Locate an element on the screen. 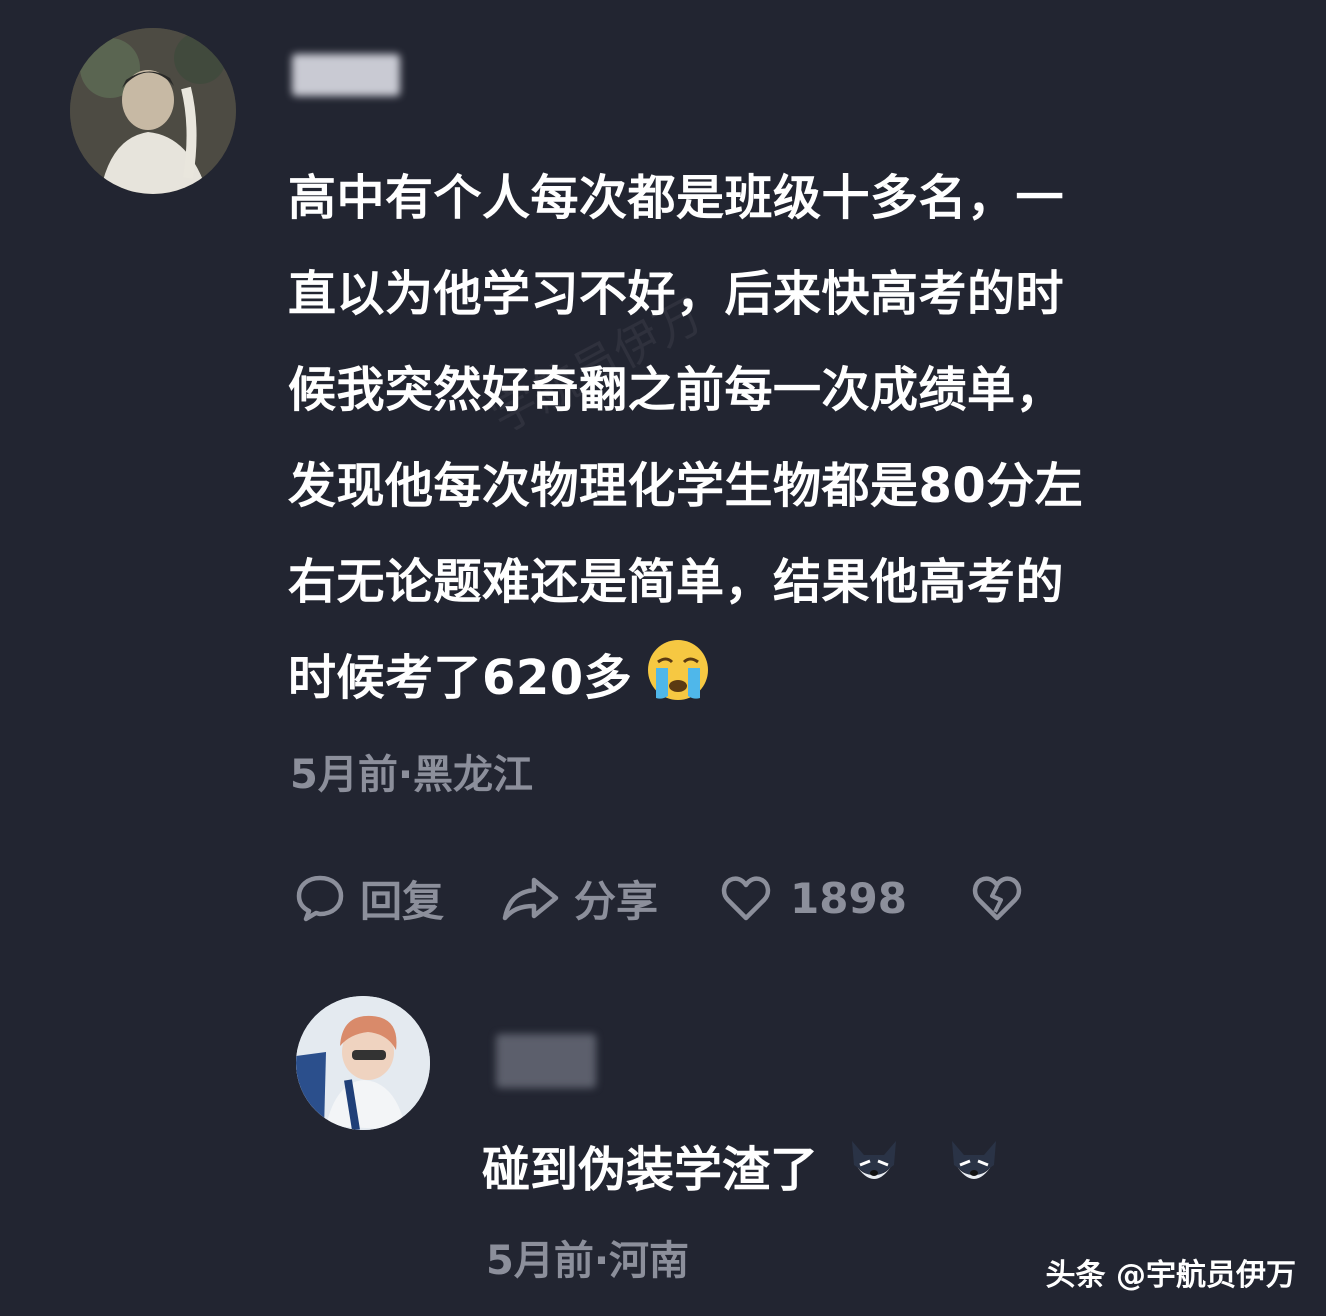 This screenshot has width=1326, height=1316. broken-heart-icon is located at coordinates (997, 898).